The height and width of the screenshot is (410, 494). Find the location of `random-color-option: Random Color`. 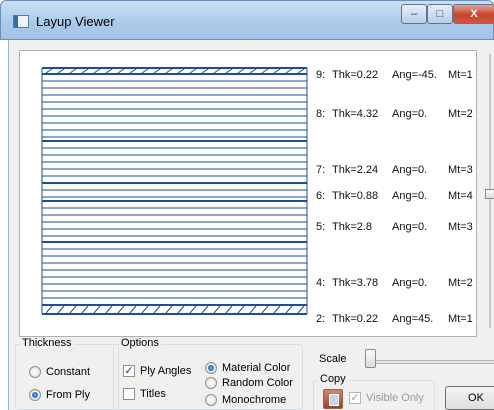

random-color-option: Random Color is located at coordinates (249, 383).